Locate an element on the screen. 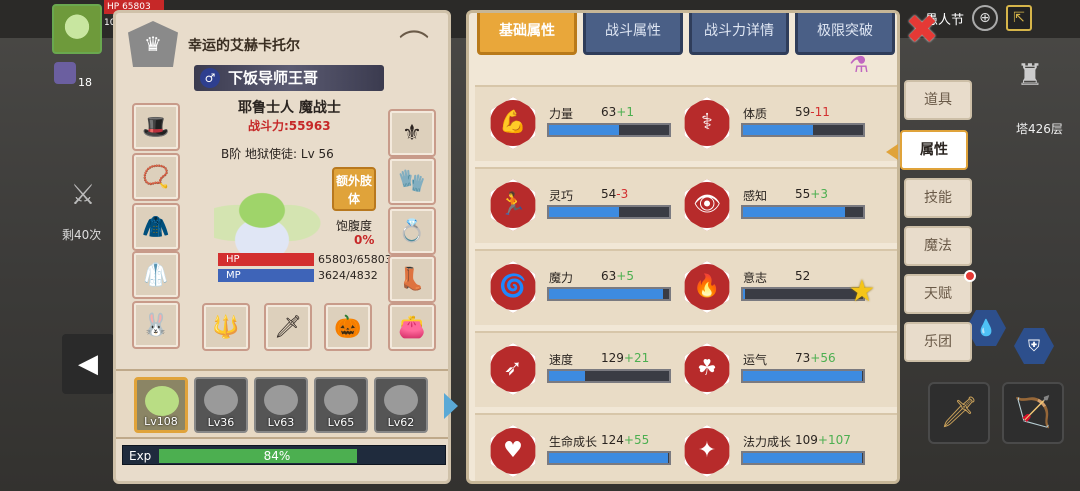 The image size is (1080, 491). attribute-item: 🏃 灵巧 54-3 is located at coordinates (573, 205).